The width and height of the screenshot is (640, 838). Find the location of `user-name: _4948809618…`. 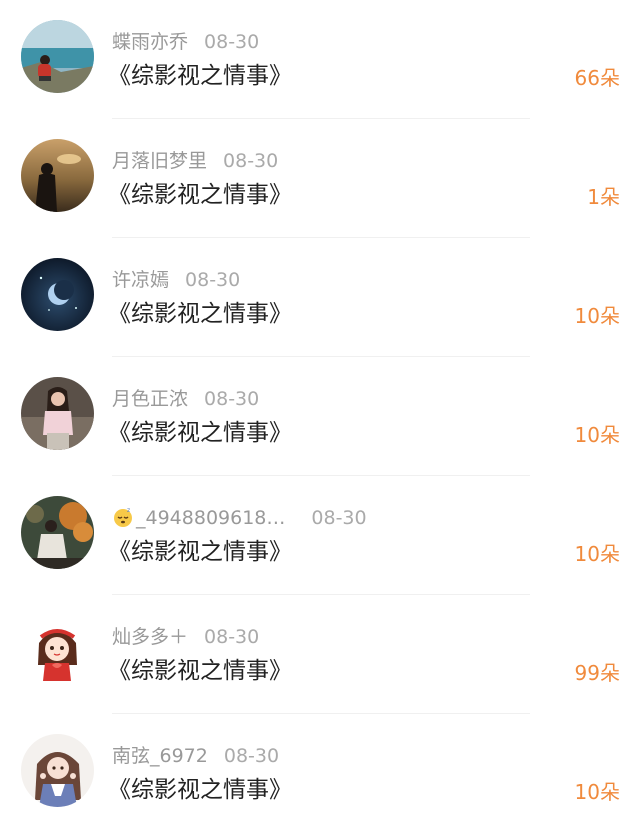

user-name: _4948809618… is located at coordinates (210, 518).